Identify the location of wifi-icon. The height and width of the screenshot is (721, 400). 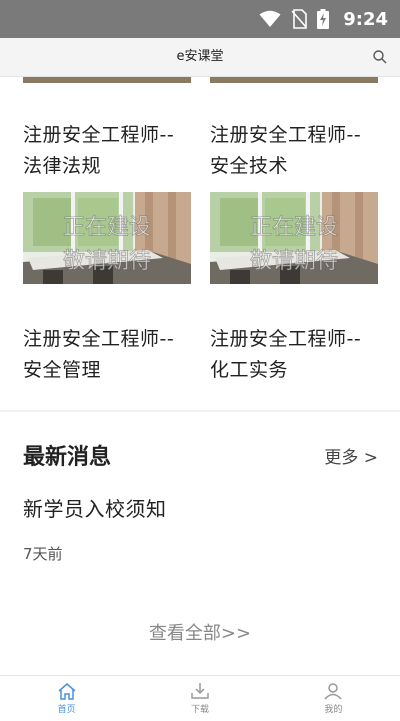
(270, 18).